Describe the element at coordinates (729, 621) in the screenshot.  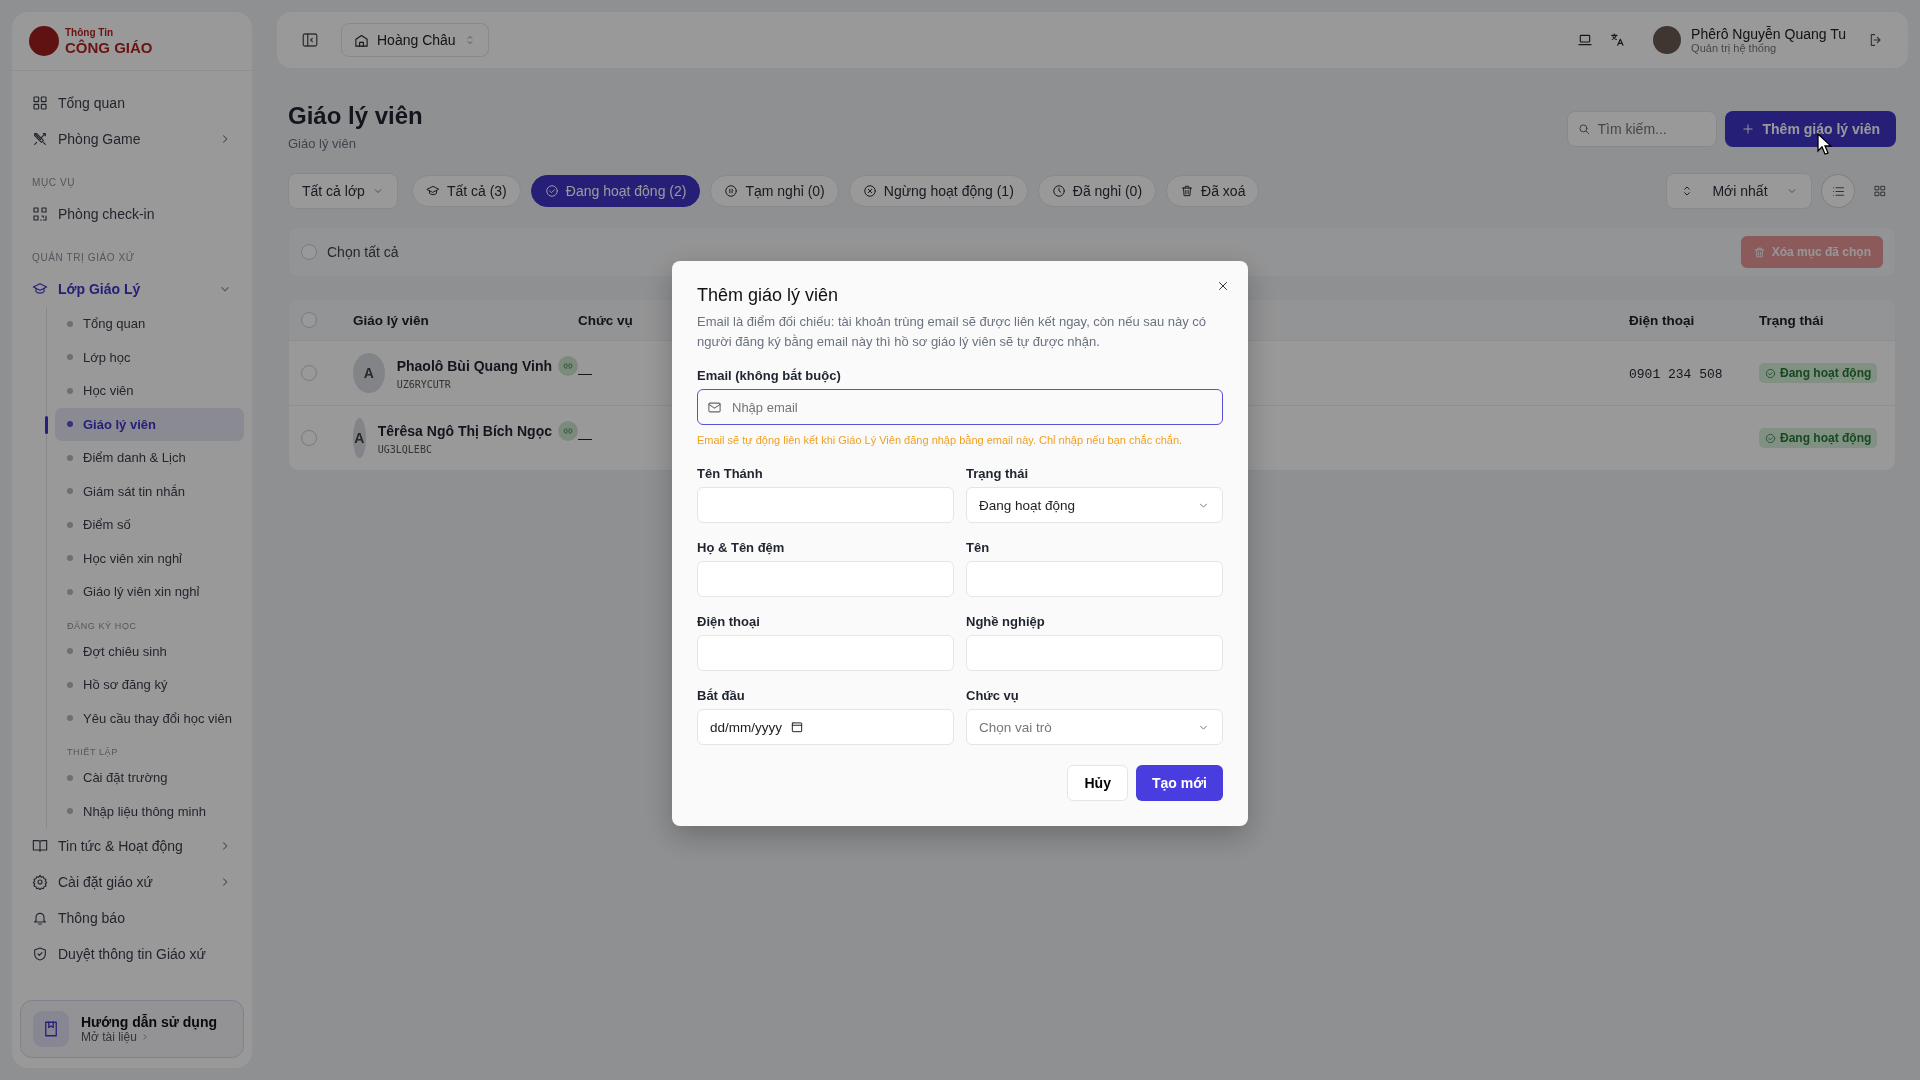
I see `field-label: Điện thoại` at that location.